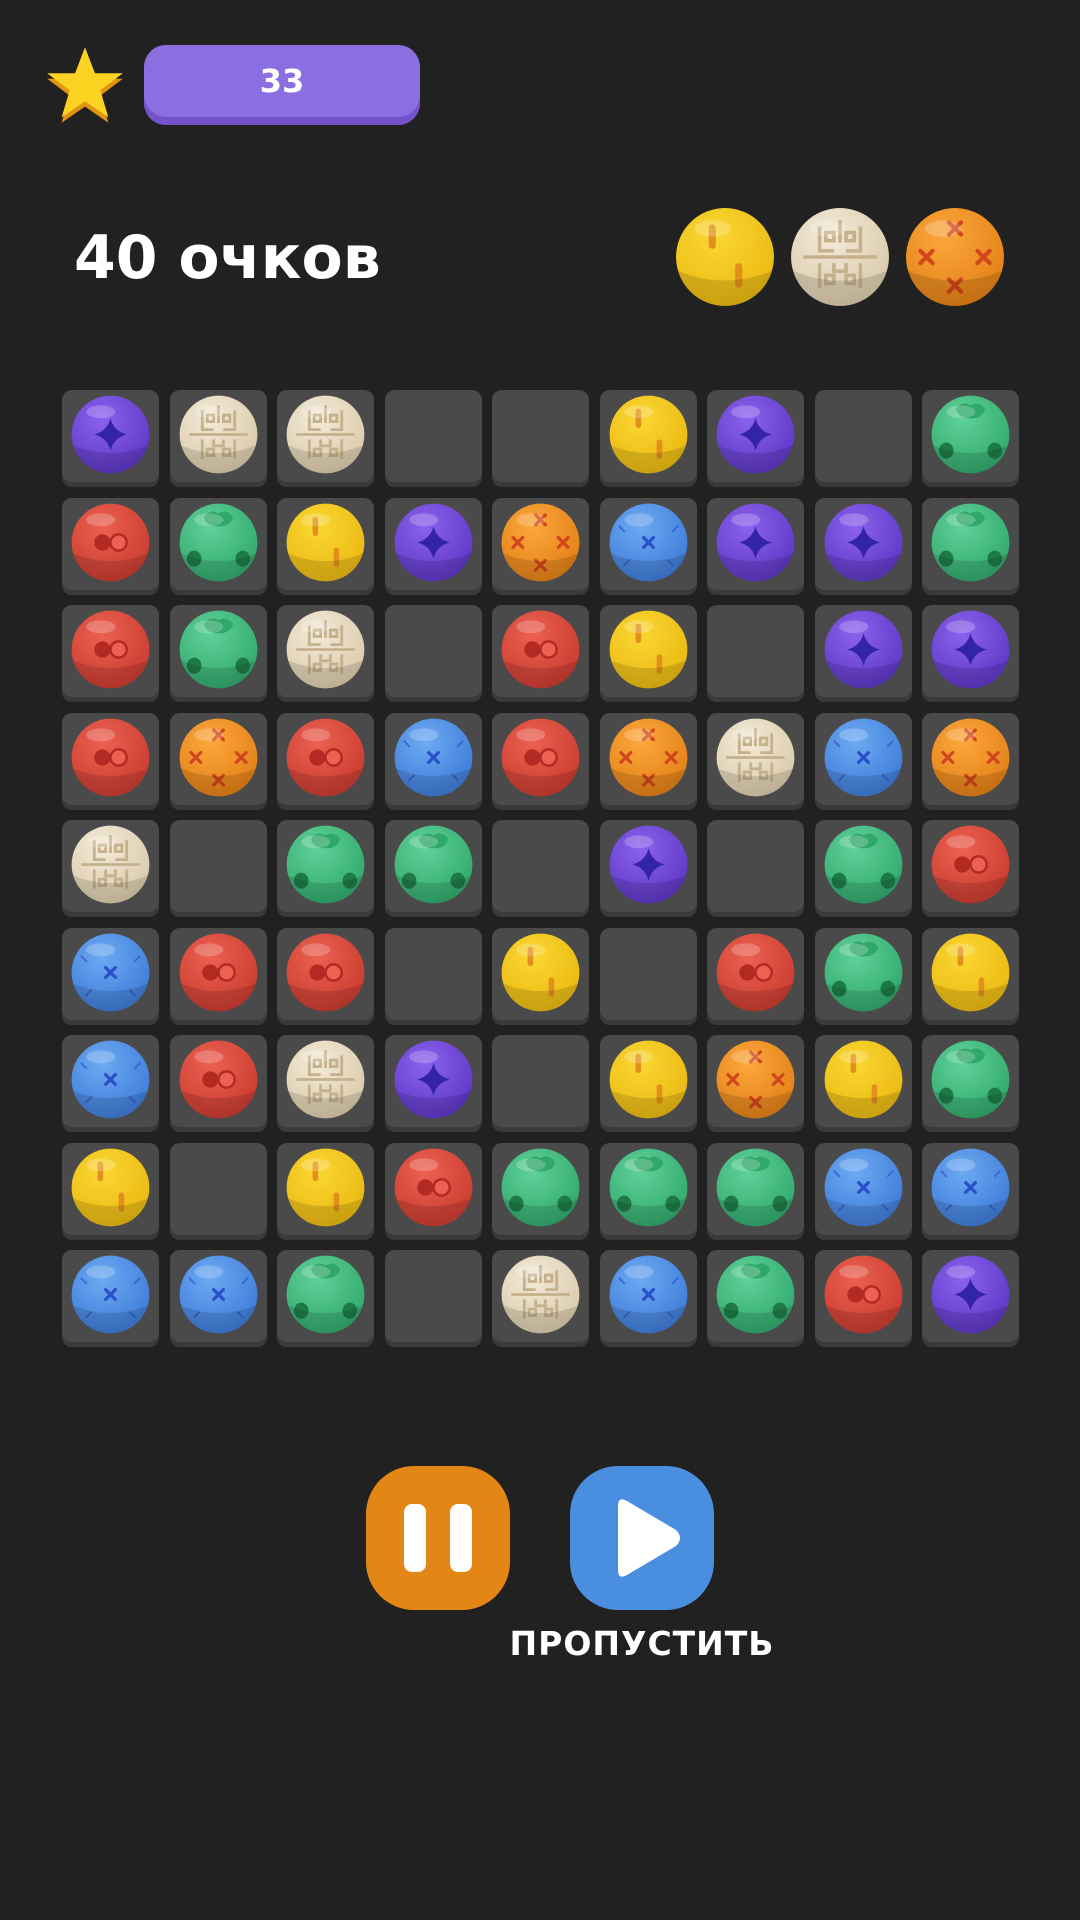  Describe the element at coordinates (955, 257) in the screenshot. I see `next-ball-orange` at that location.